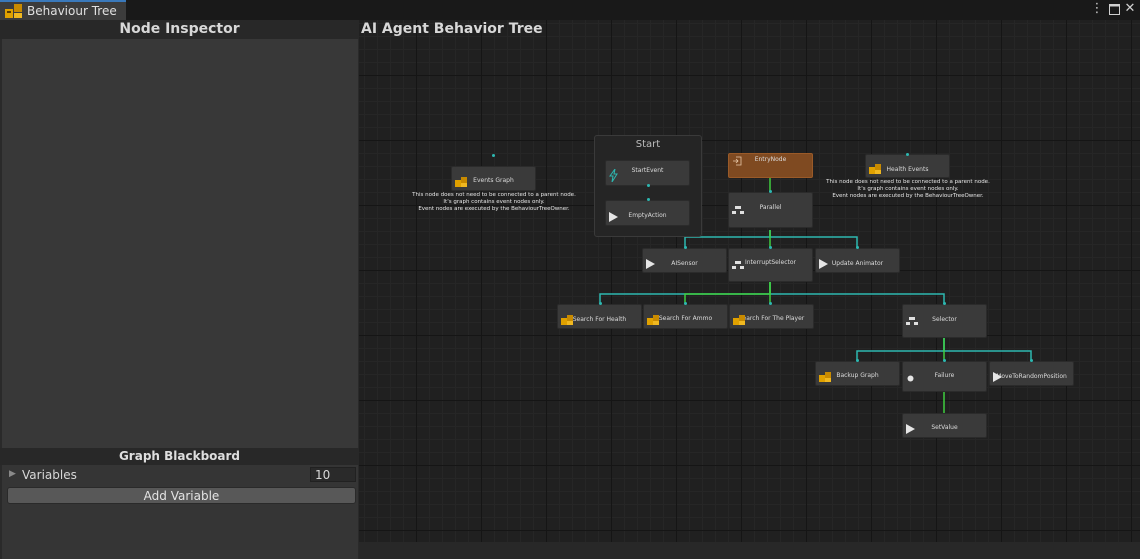  Describe the element at coordinates (944, 321) in the screenshot. I see `node-selector: Selector` at that location.